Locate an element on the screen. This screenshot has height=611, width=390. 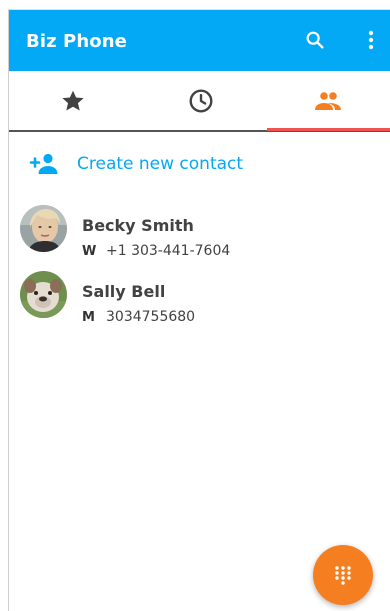
phone-type-label: M is located at coordinates (88, 317).